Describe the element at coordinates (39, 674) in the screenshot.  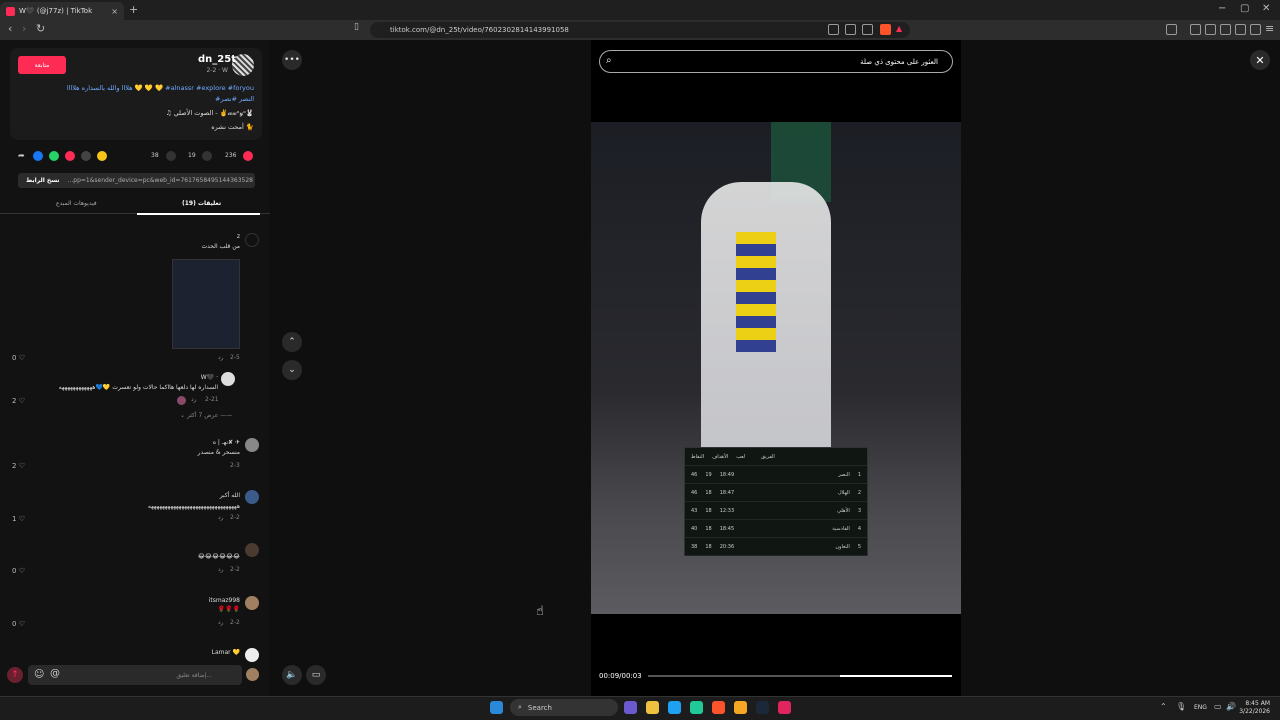
I see `emoji-icon: ☺` at that location.